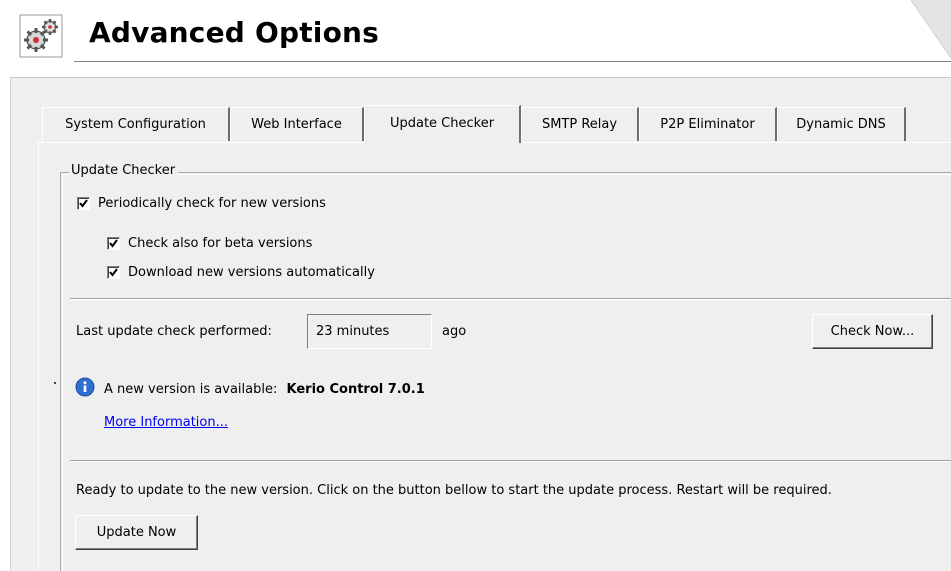 Image resolution: width=951 pixels, height=571 pixels. I want to click on new-version-name: Kerio Control 7.0.1, so click(355, 389).